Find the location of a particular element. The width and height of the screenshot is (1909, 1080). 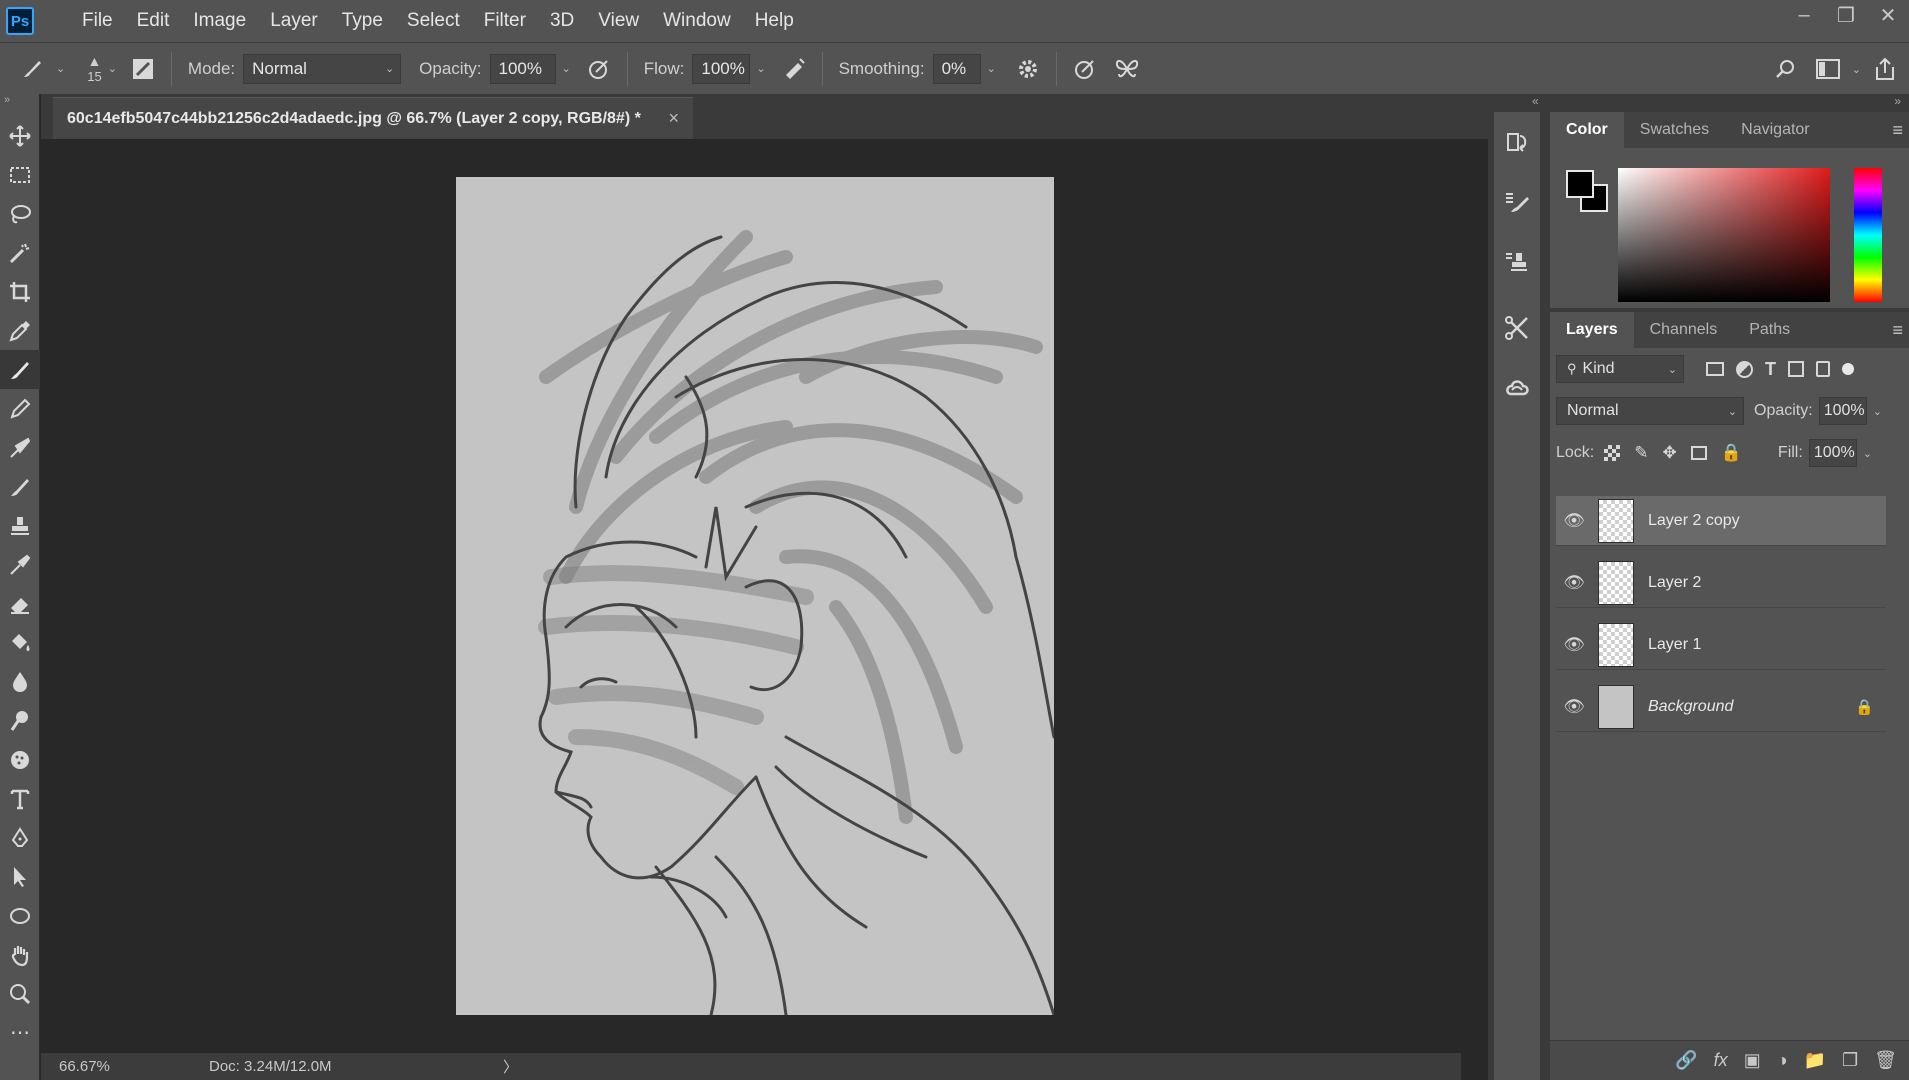

clone-stamp-tool-icon is located at coordinates (20, 447).